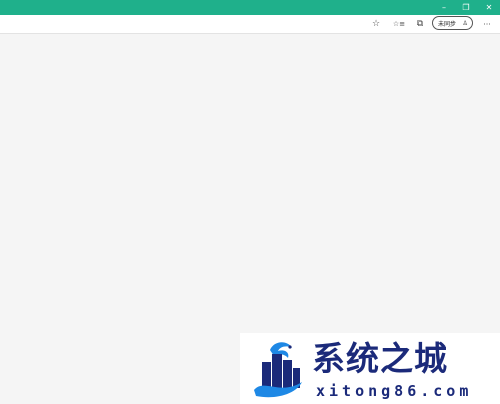  I want to click on site-watermark: 系统之城 xitong86.com, so click(370, 368).